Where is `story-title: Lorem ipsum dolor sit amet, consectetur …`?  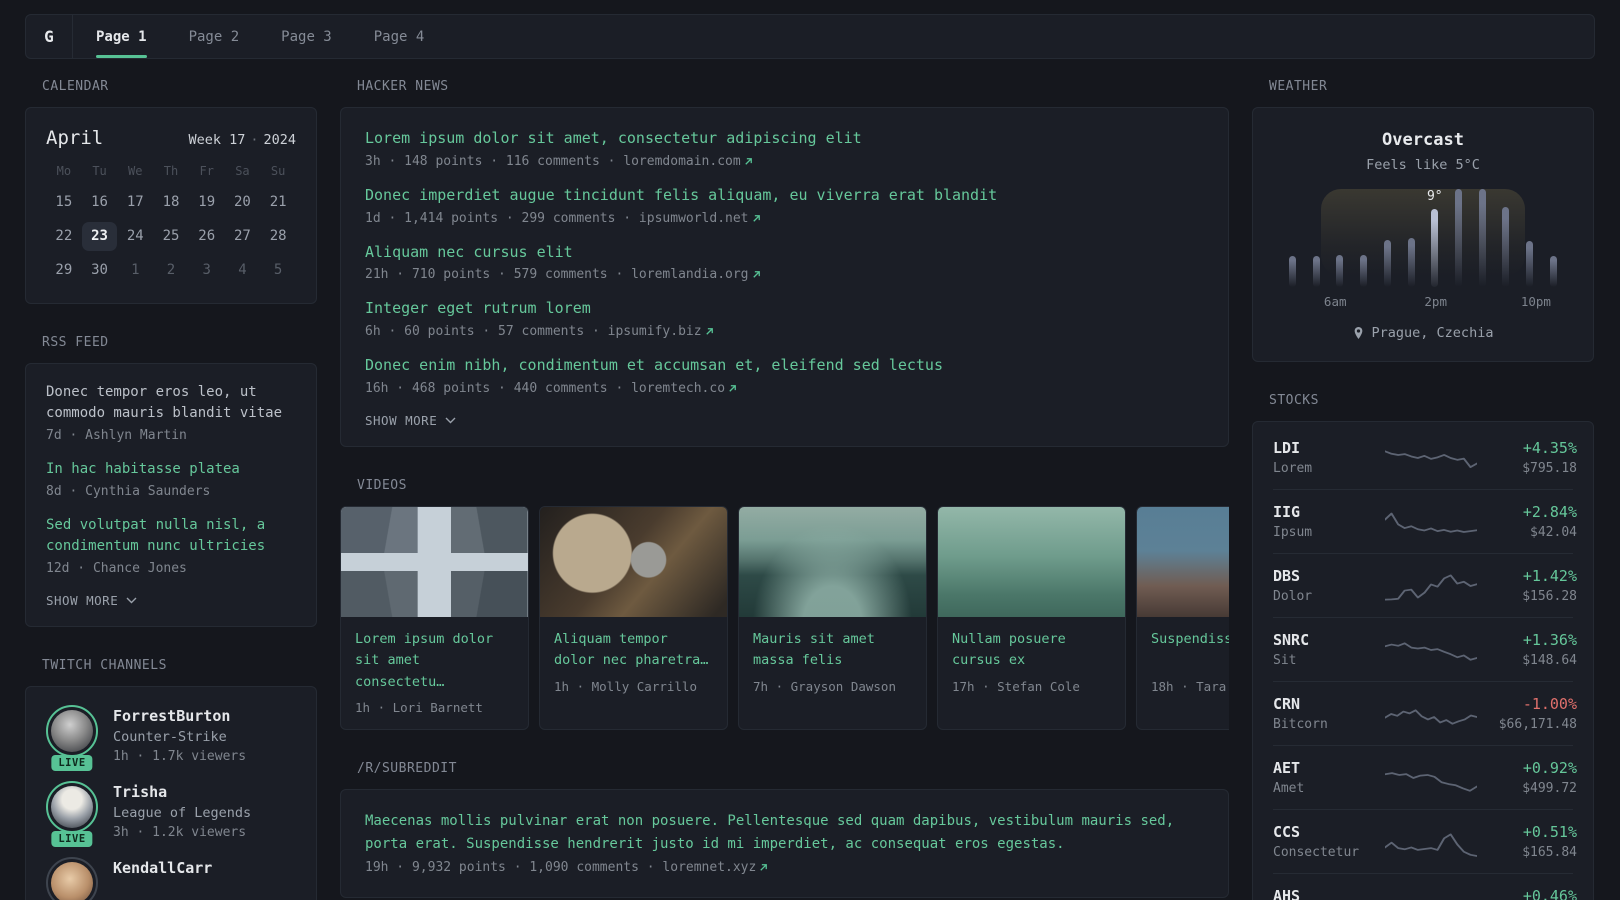
story-title: Lorem ipsum dolor sit amet, consectetur … is located at coordinates (784, 139).